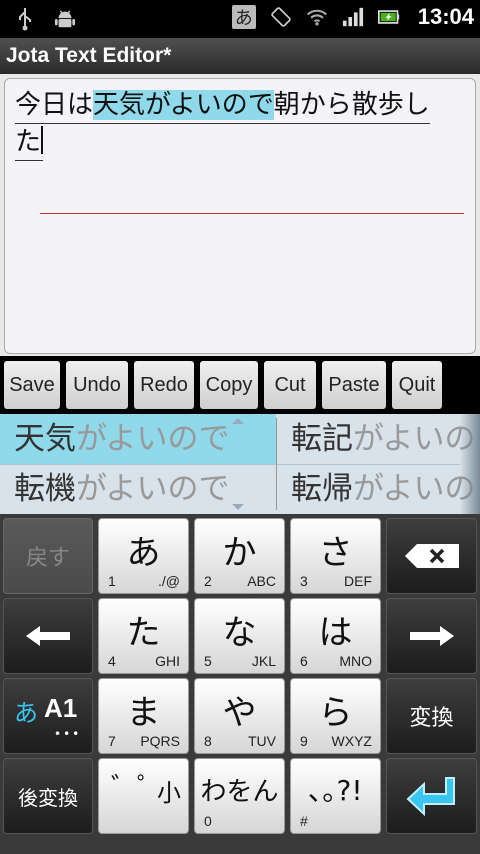 This screenshot has width=480, height=854. Describe the element at coordinates (470, 464) in the screenshot. I see `candidate-scroll-edge` at that location.